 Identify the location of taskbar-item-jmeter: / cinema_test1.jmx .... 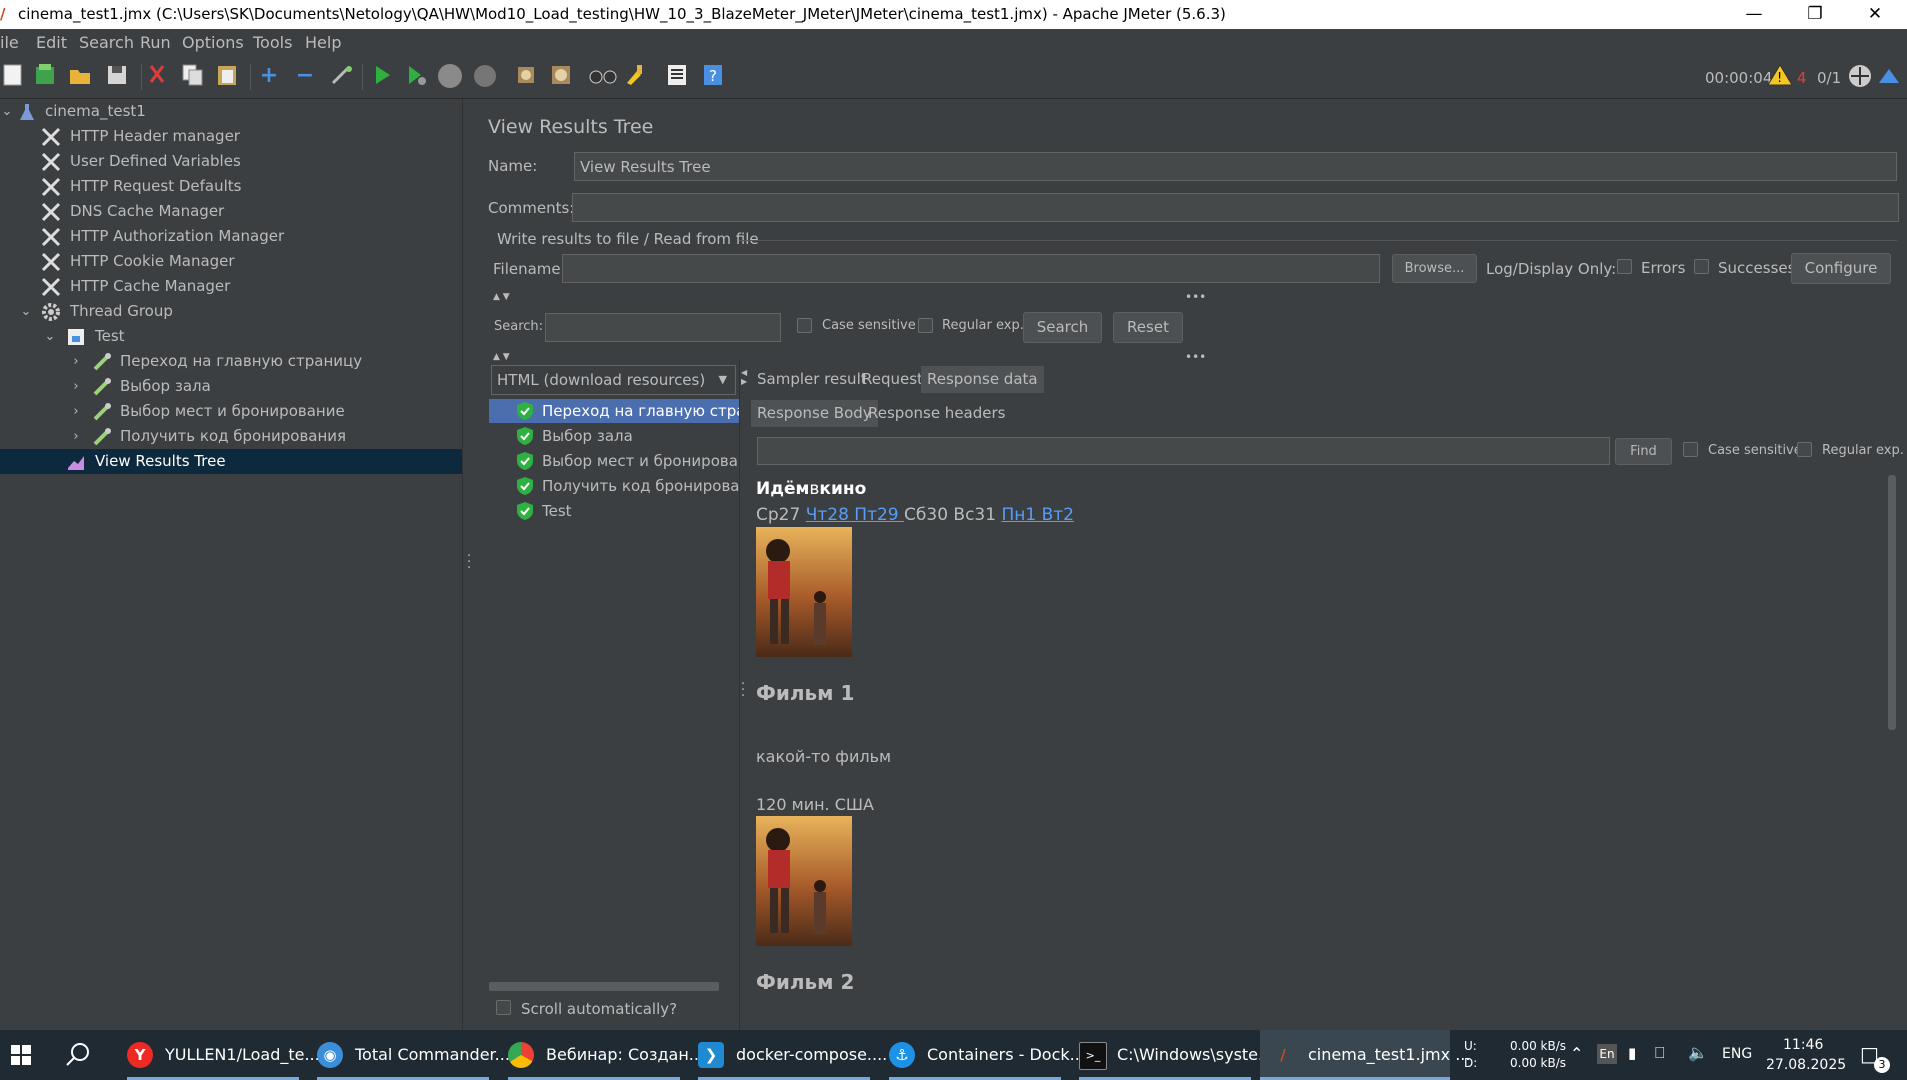
(1365, 1055).